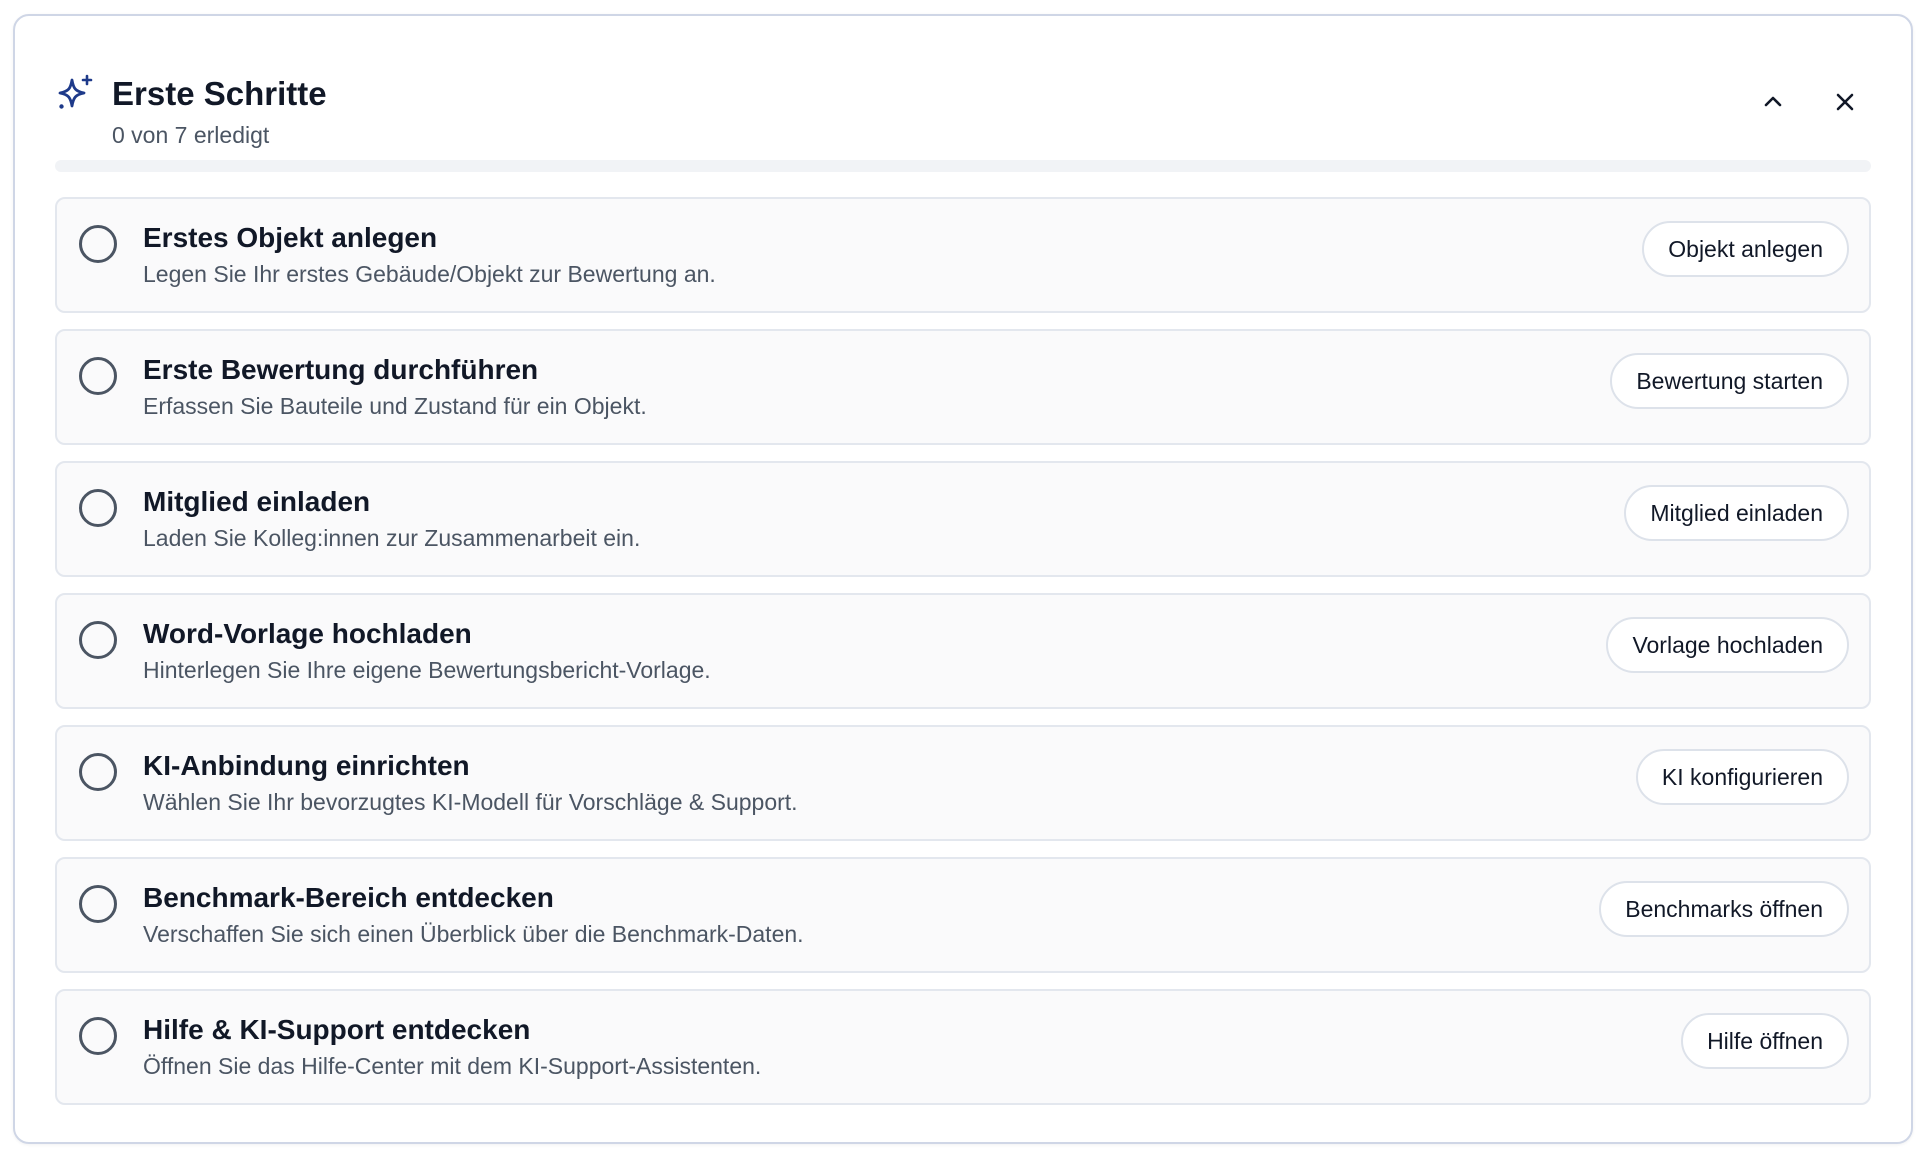 The height and width of the screenshot is (1150, 1926). What do you see at coordinates (1745, 249) in the screenshot?
I see `create-object-button: Objekt anlegen` at bounding box center [1745, 249].